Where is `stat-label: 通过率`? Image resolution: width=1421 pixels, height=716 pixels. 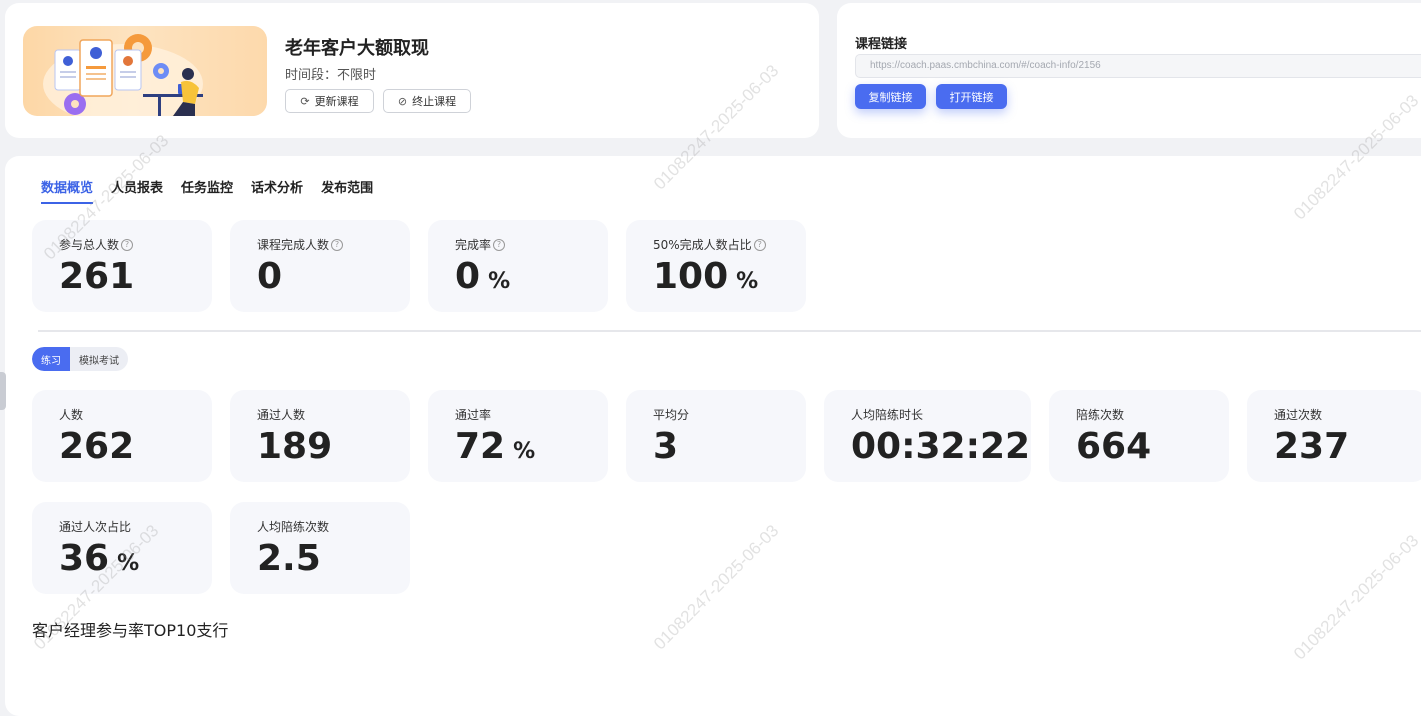
stat-label: 通过率 is located at coordinates (473, 415).